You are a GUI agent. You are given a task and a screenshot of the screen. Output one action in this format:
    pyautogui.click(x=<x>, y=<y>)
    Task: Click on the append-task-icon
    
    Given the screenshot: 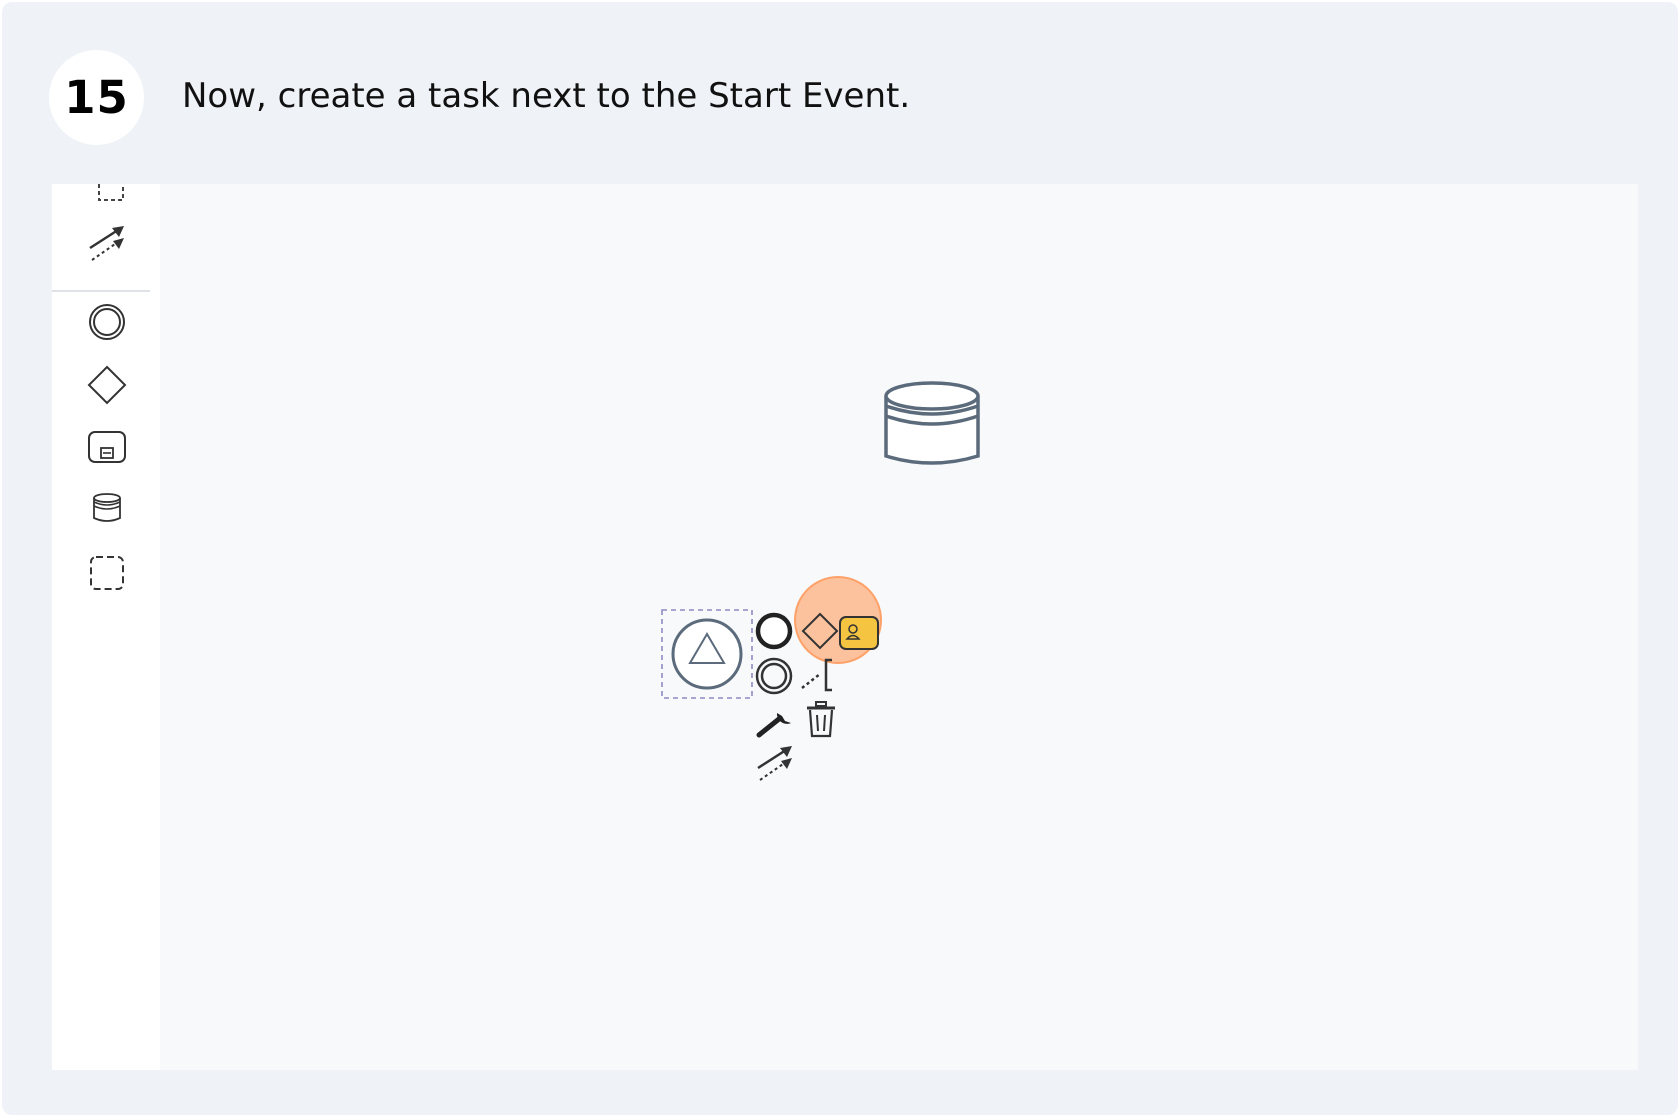 What is the action you would take?
    pyautogui.click(x=859, y=633)
    